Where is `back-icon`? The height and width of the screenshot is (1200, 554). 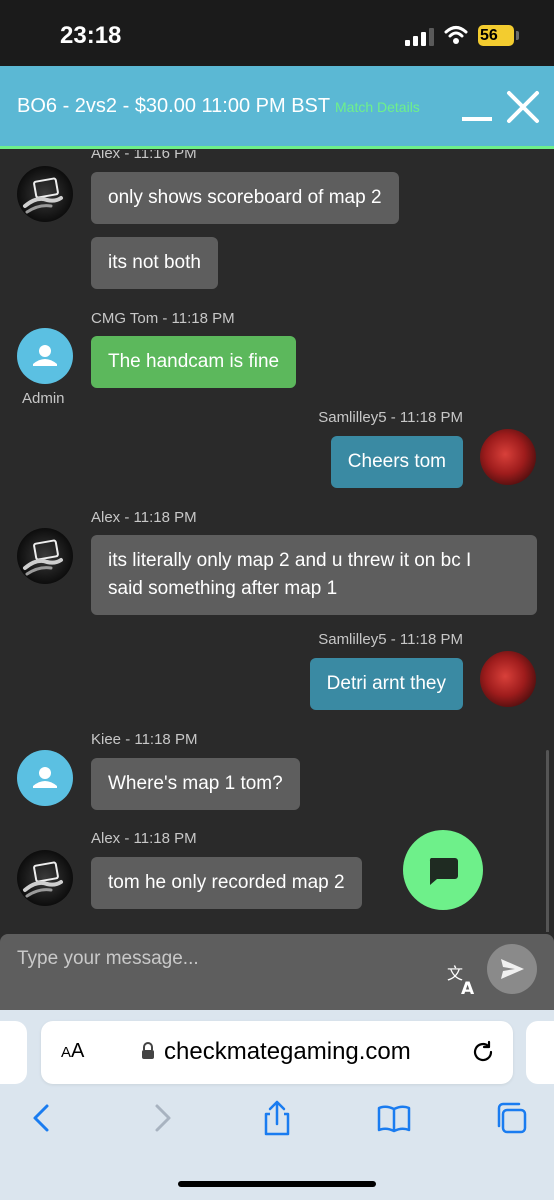
back-icon is located at coordinates (42, 1118).